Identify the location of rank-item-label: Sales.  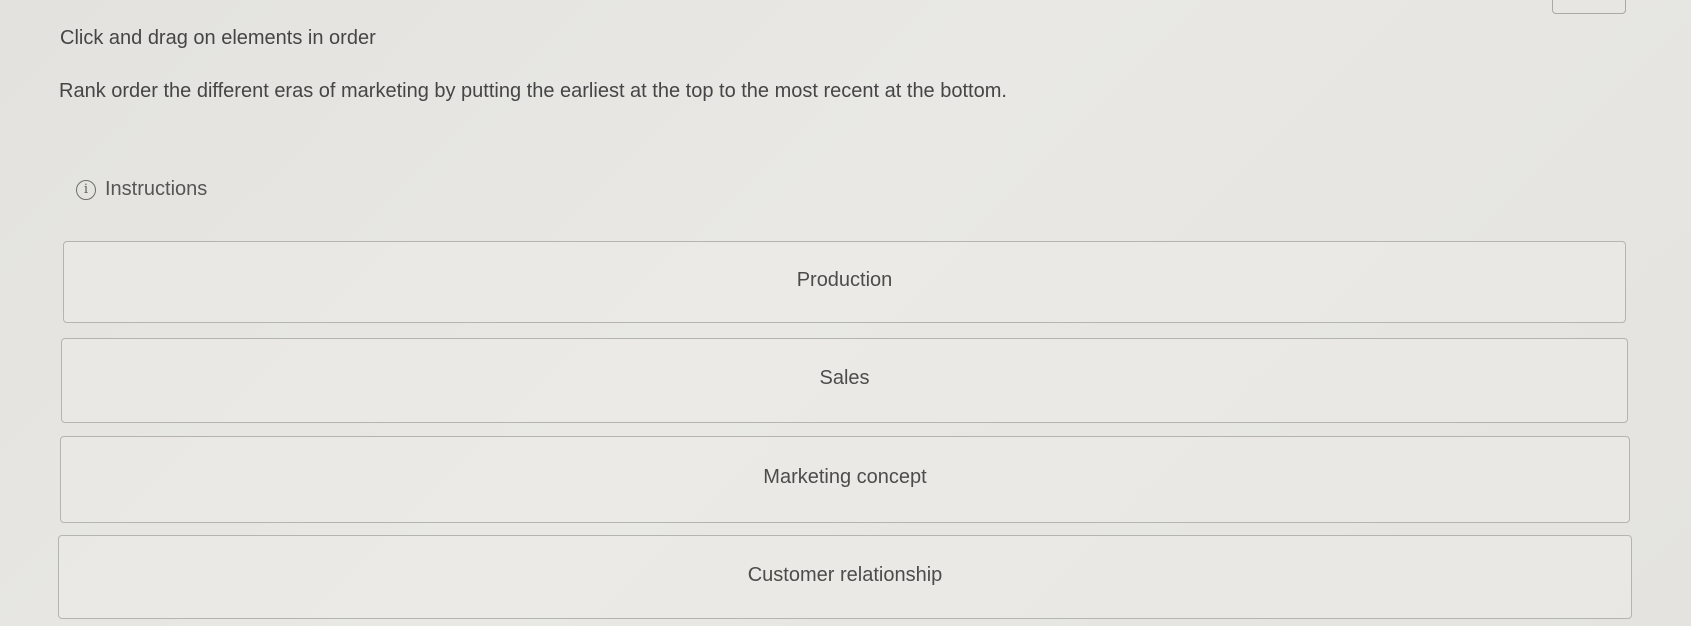
(844, 378).